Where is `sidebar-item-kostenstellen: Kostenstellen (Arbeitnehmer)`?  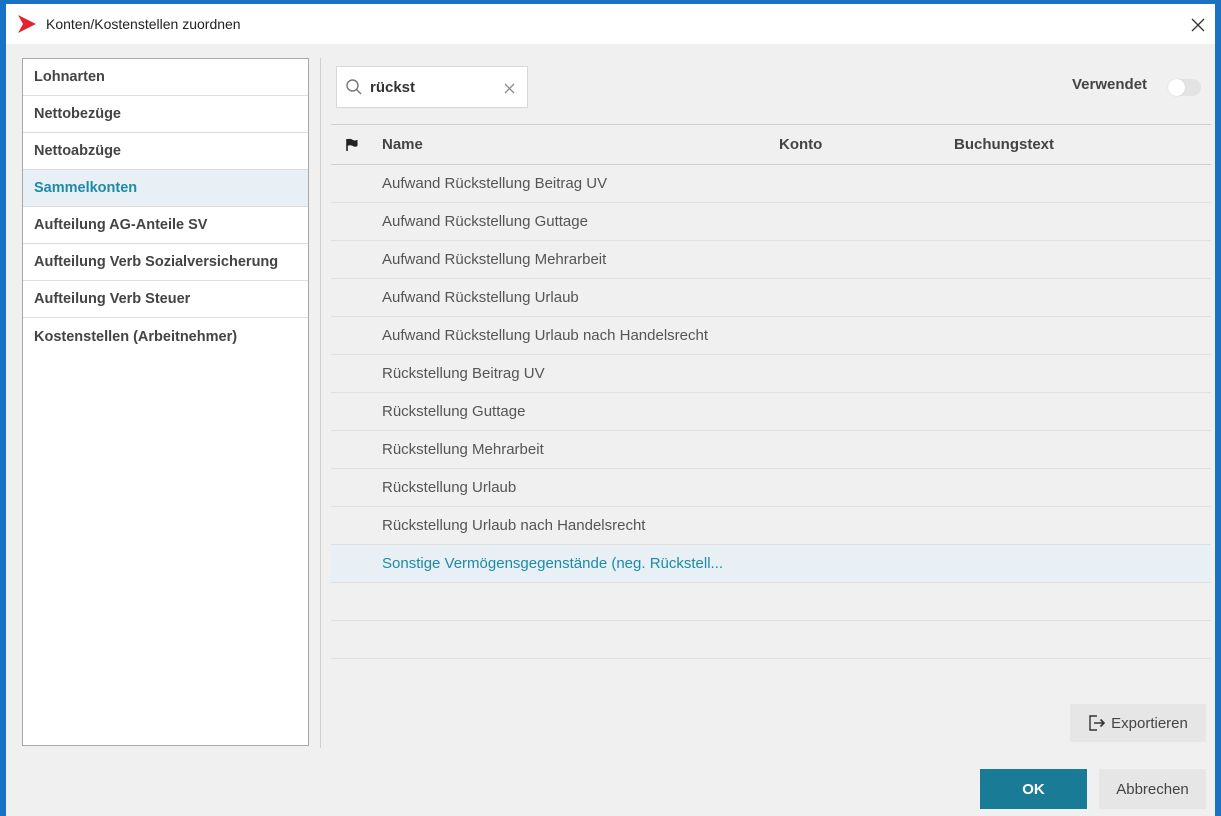 sidebar-item-kostenstellen: Kostenstellen (Arbeitnehmer) is located at coordinates (165, 336).